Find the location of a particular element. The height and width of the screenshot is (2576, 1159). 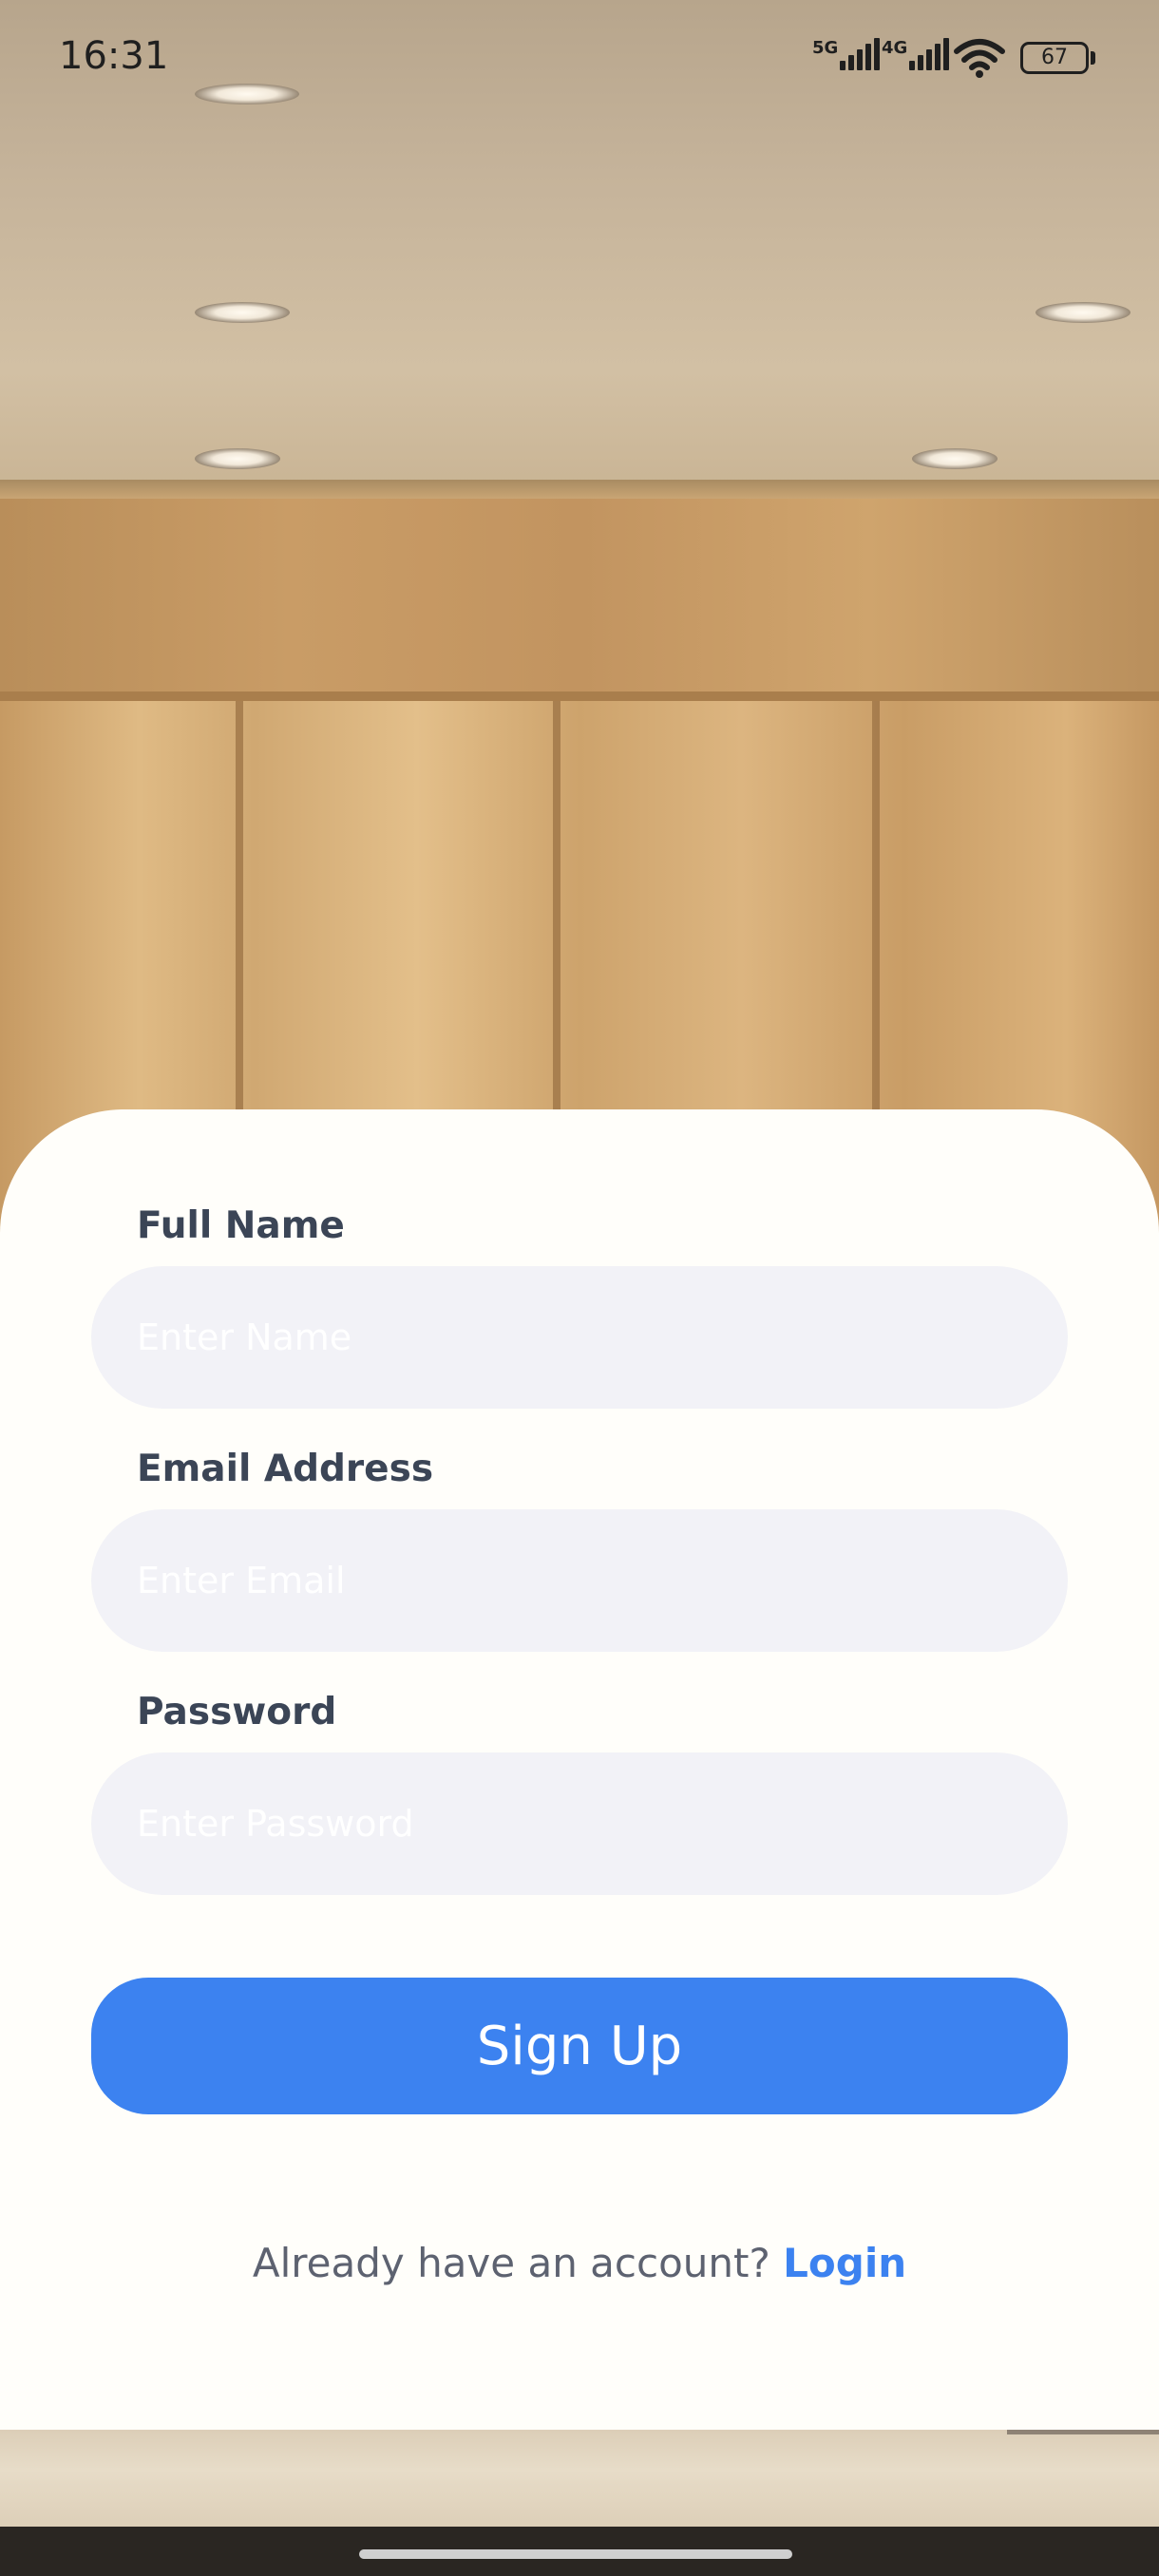

email-field is located at coordinates (579, 1580).